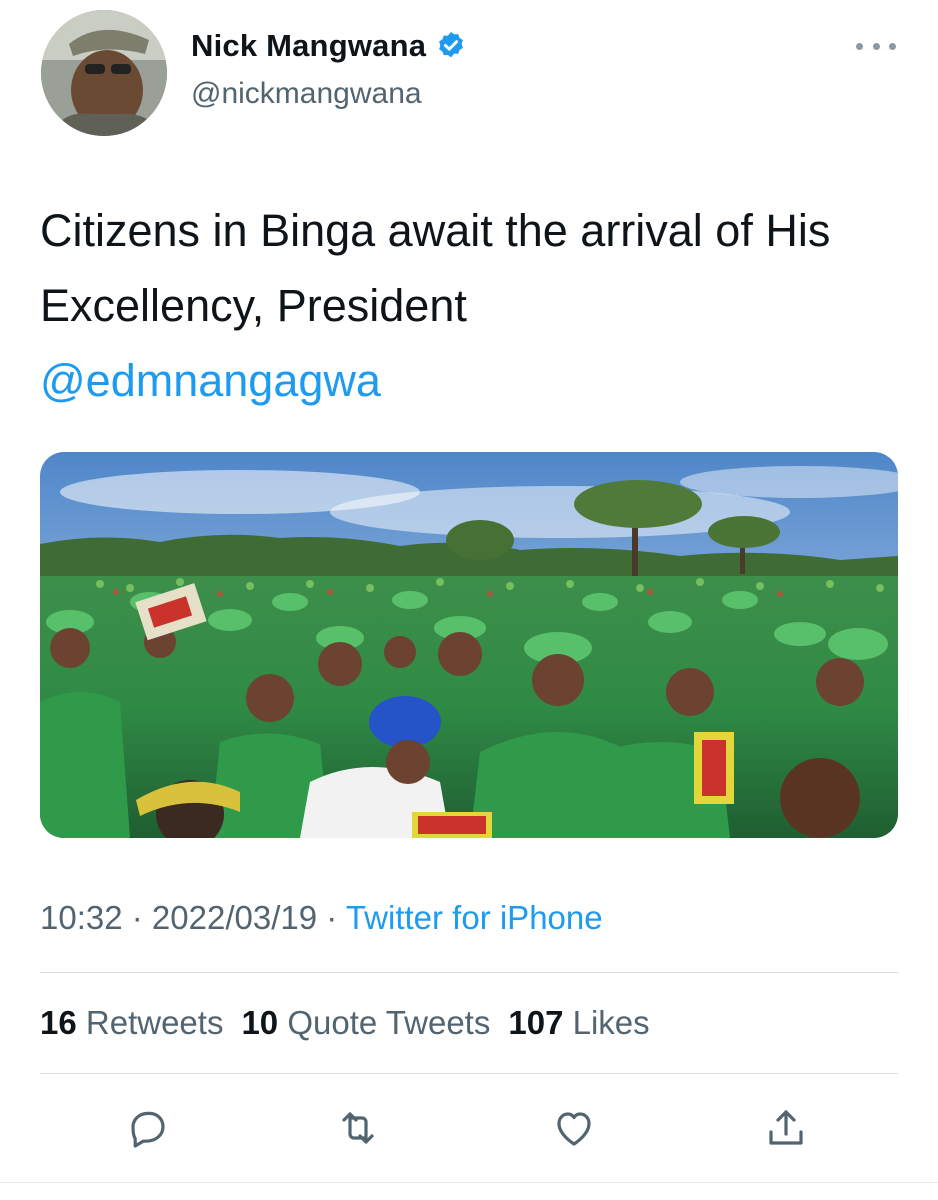  I want to click on tweet-source: Twitter for iPhone, so click(474, 917).